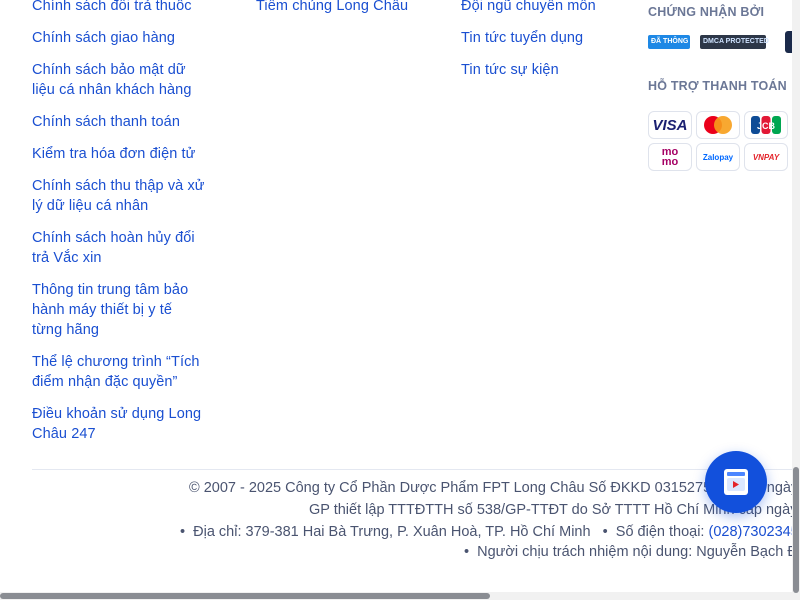 The width and height of the screenshot is (800, 600). What do you see at coordinates (660, 532) in the screenshot?
I see `phone-label: Số điện thoại:` at bounding box center [660, 532].